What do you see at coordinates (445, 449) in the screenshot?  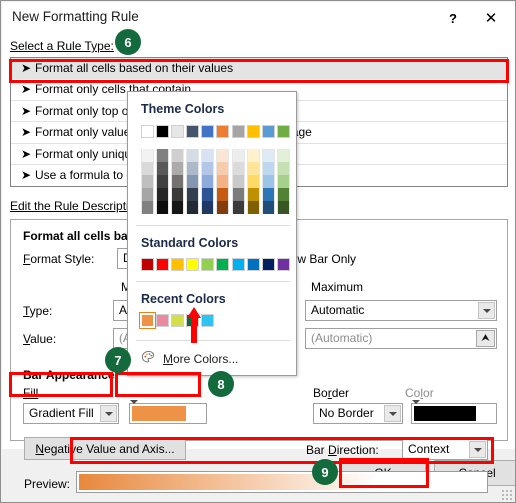 I see `bar-direction-dropdown: Context` at bounding box center [445, 449].